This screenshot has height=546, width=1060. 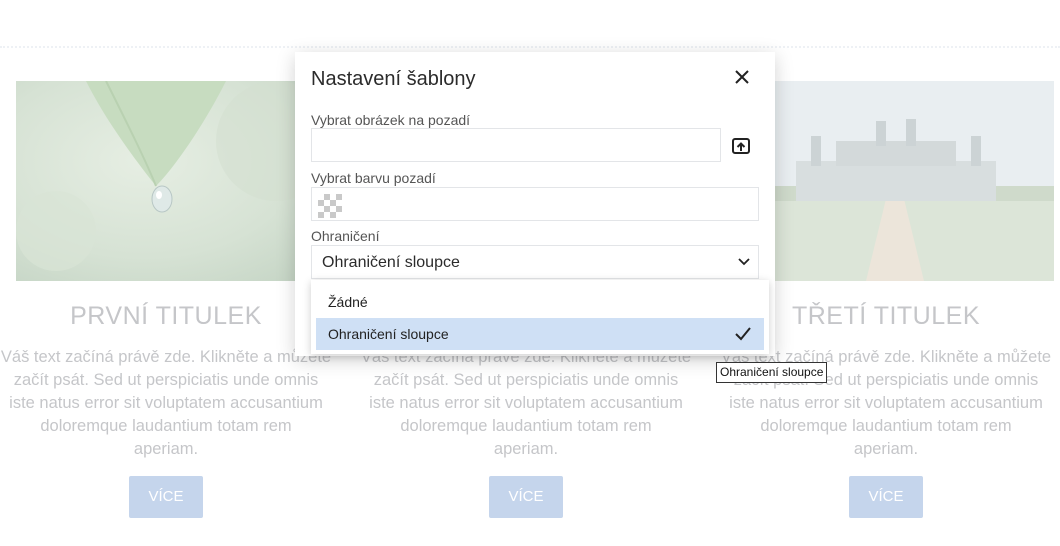 I want to click on border-select: Ohraničení sloupce, so click(x=535, y=262).